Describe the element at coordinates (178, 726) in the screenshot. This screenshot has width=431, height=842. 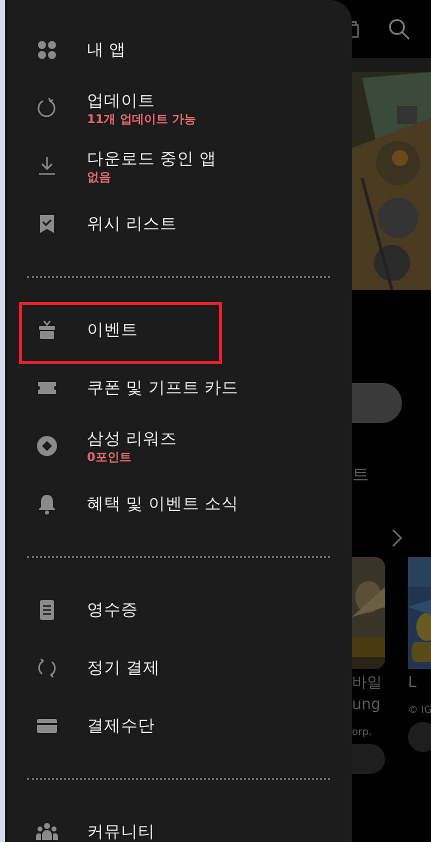
I see `menu-item: 결제수단` at that location.